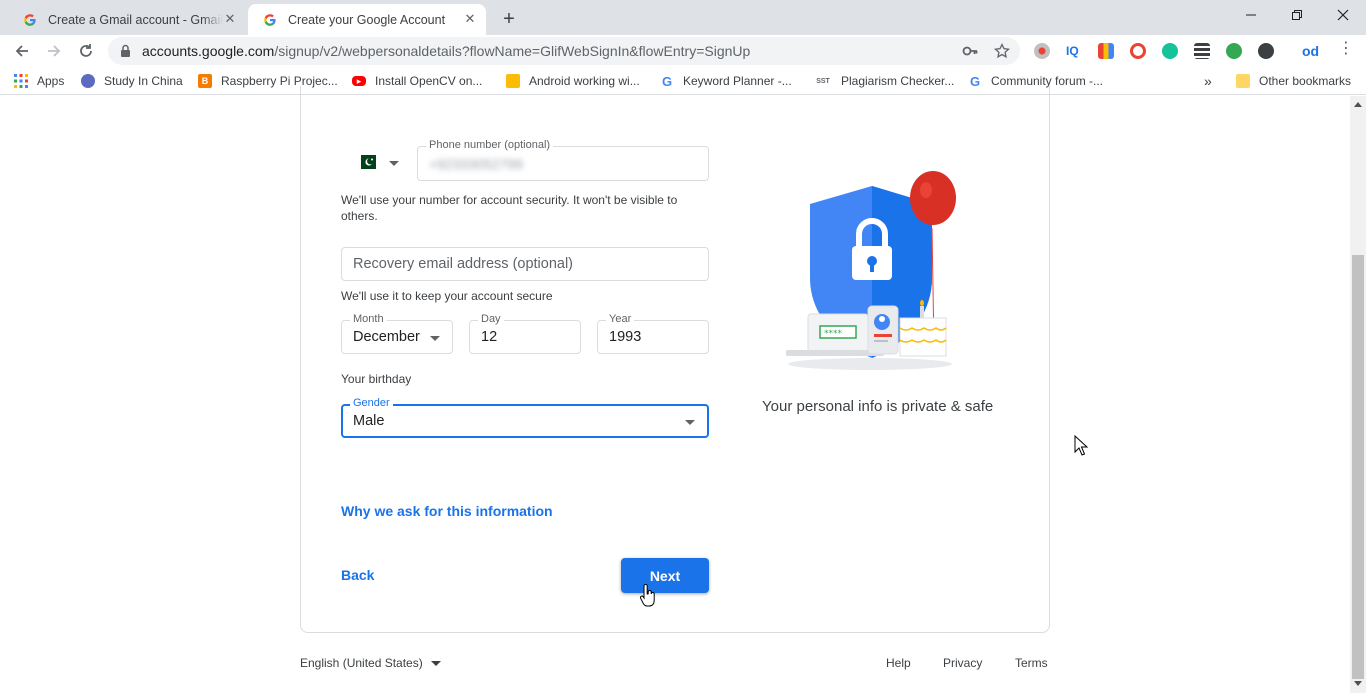 The image size is (1366, 693). What do you see at coordinates (1031, 663) in the screenshot?
I see `footer-terms-link: Terms` at bounding box center [1031, 663].